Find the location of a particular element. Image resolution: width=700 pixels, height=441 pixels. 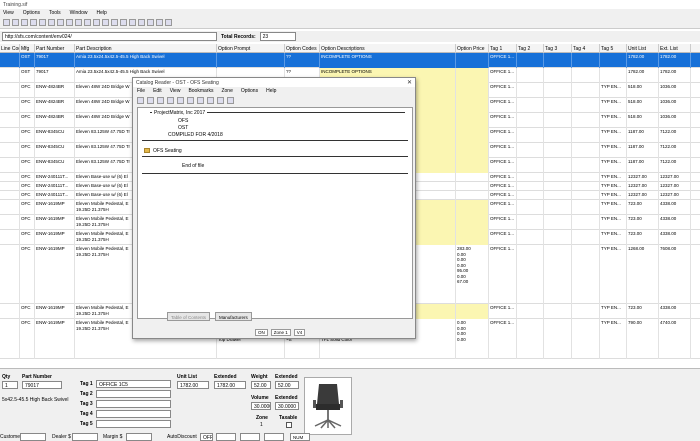

tag3-field is located at coordinates (133, 404).